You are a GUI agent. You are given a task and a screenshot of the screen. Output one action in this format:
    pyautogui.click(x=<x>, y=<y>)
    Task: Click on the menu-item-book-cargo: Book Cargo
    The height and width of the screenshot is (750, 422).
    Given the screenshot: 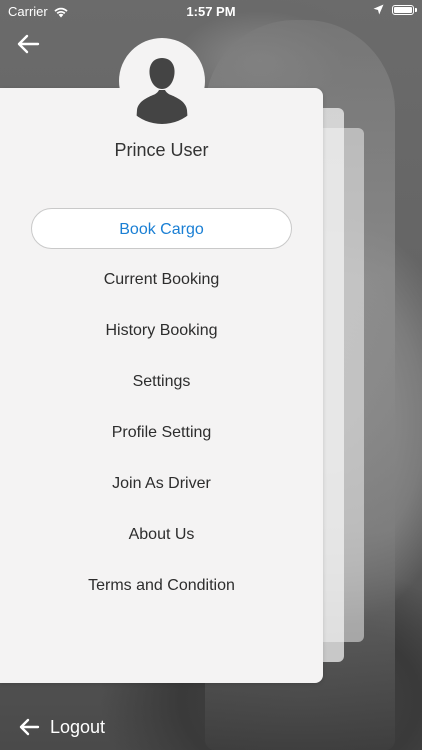 What is the action you would take?
    pyautogui.click(x=161, y=228)
    